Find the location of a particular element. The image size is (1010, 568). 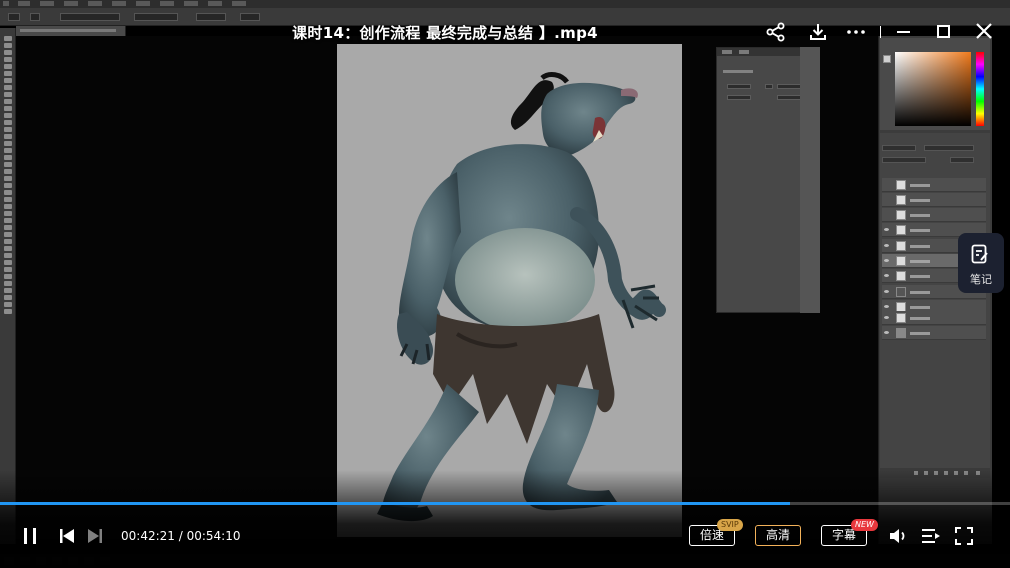

fullscreen-icon is located at coordinates (964, 536).